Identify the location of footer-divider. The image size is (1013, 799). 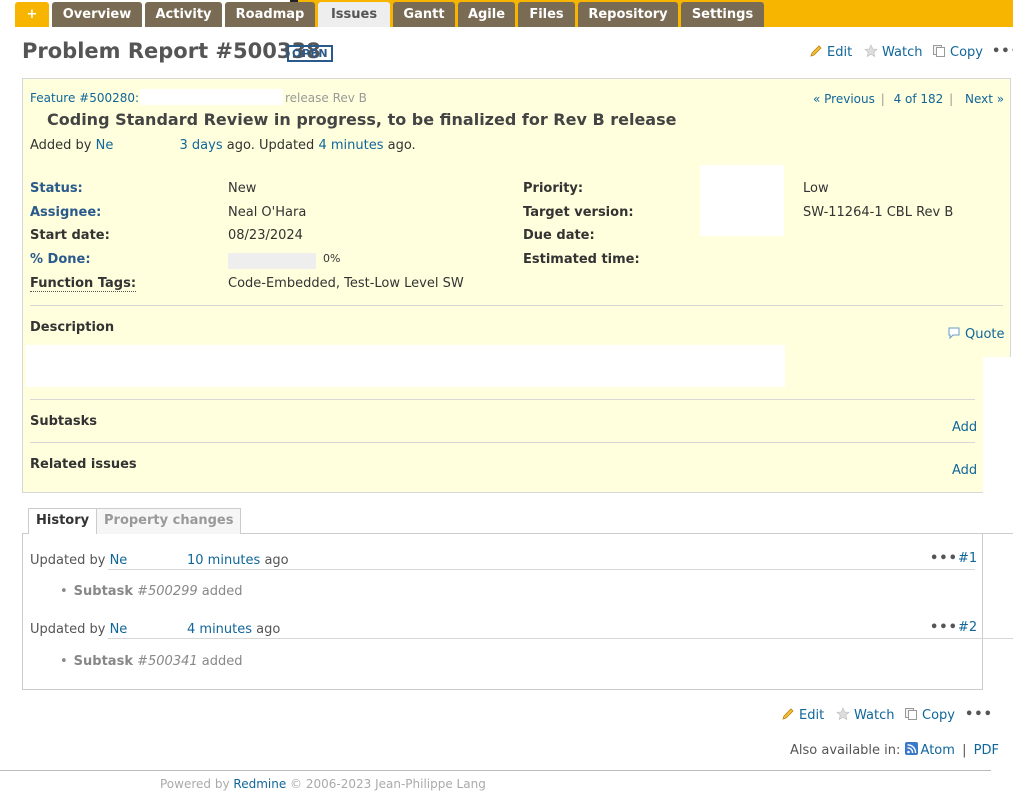
(495, 770).